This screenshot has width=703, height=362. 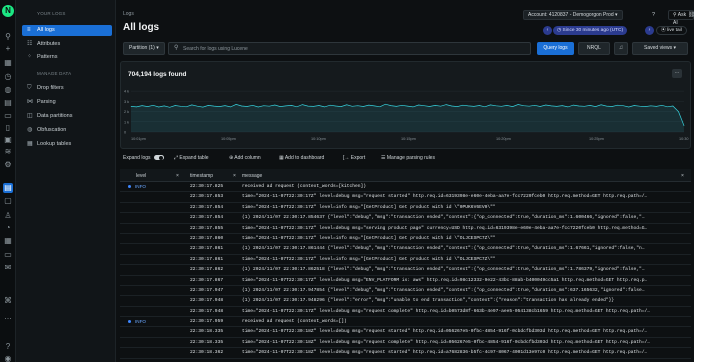 I want to click on subnav-item-patterns: ⁘ Patterns, so click(x=67, y=57).